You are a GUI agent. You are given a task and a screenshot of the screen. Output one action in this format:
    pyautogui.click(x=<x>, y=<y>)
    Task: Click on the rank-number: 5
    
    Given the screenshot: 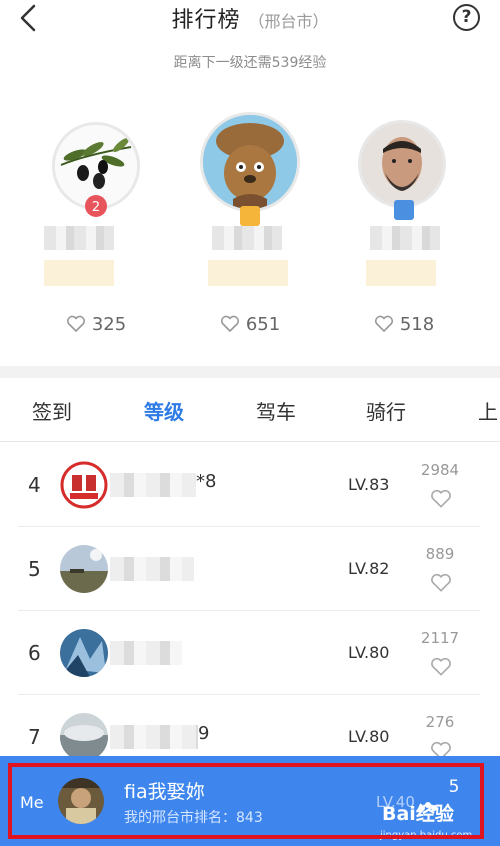 What is the action you would take?
    pyautogui.click(x=34, y=569)
    